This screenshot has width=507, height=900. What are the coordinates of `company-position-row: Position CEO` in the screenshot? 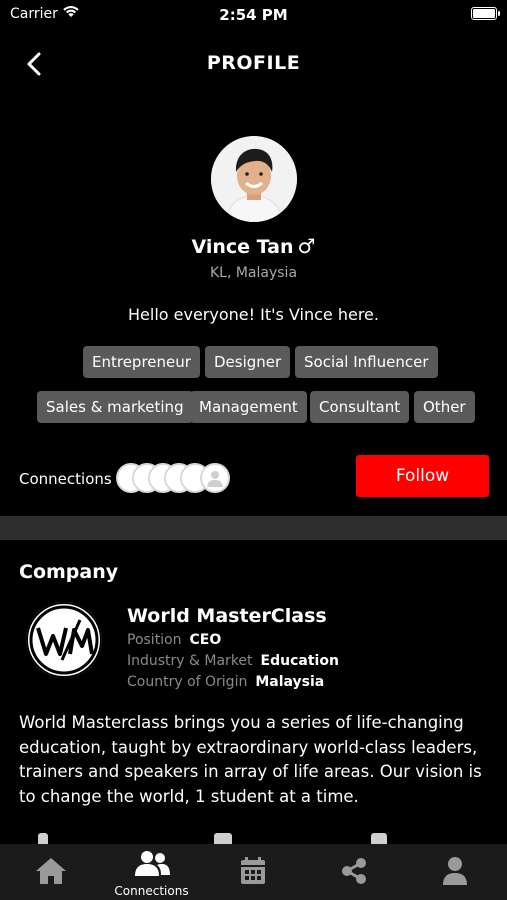 It's located at (174, 640).